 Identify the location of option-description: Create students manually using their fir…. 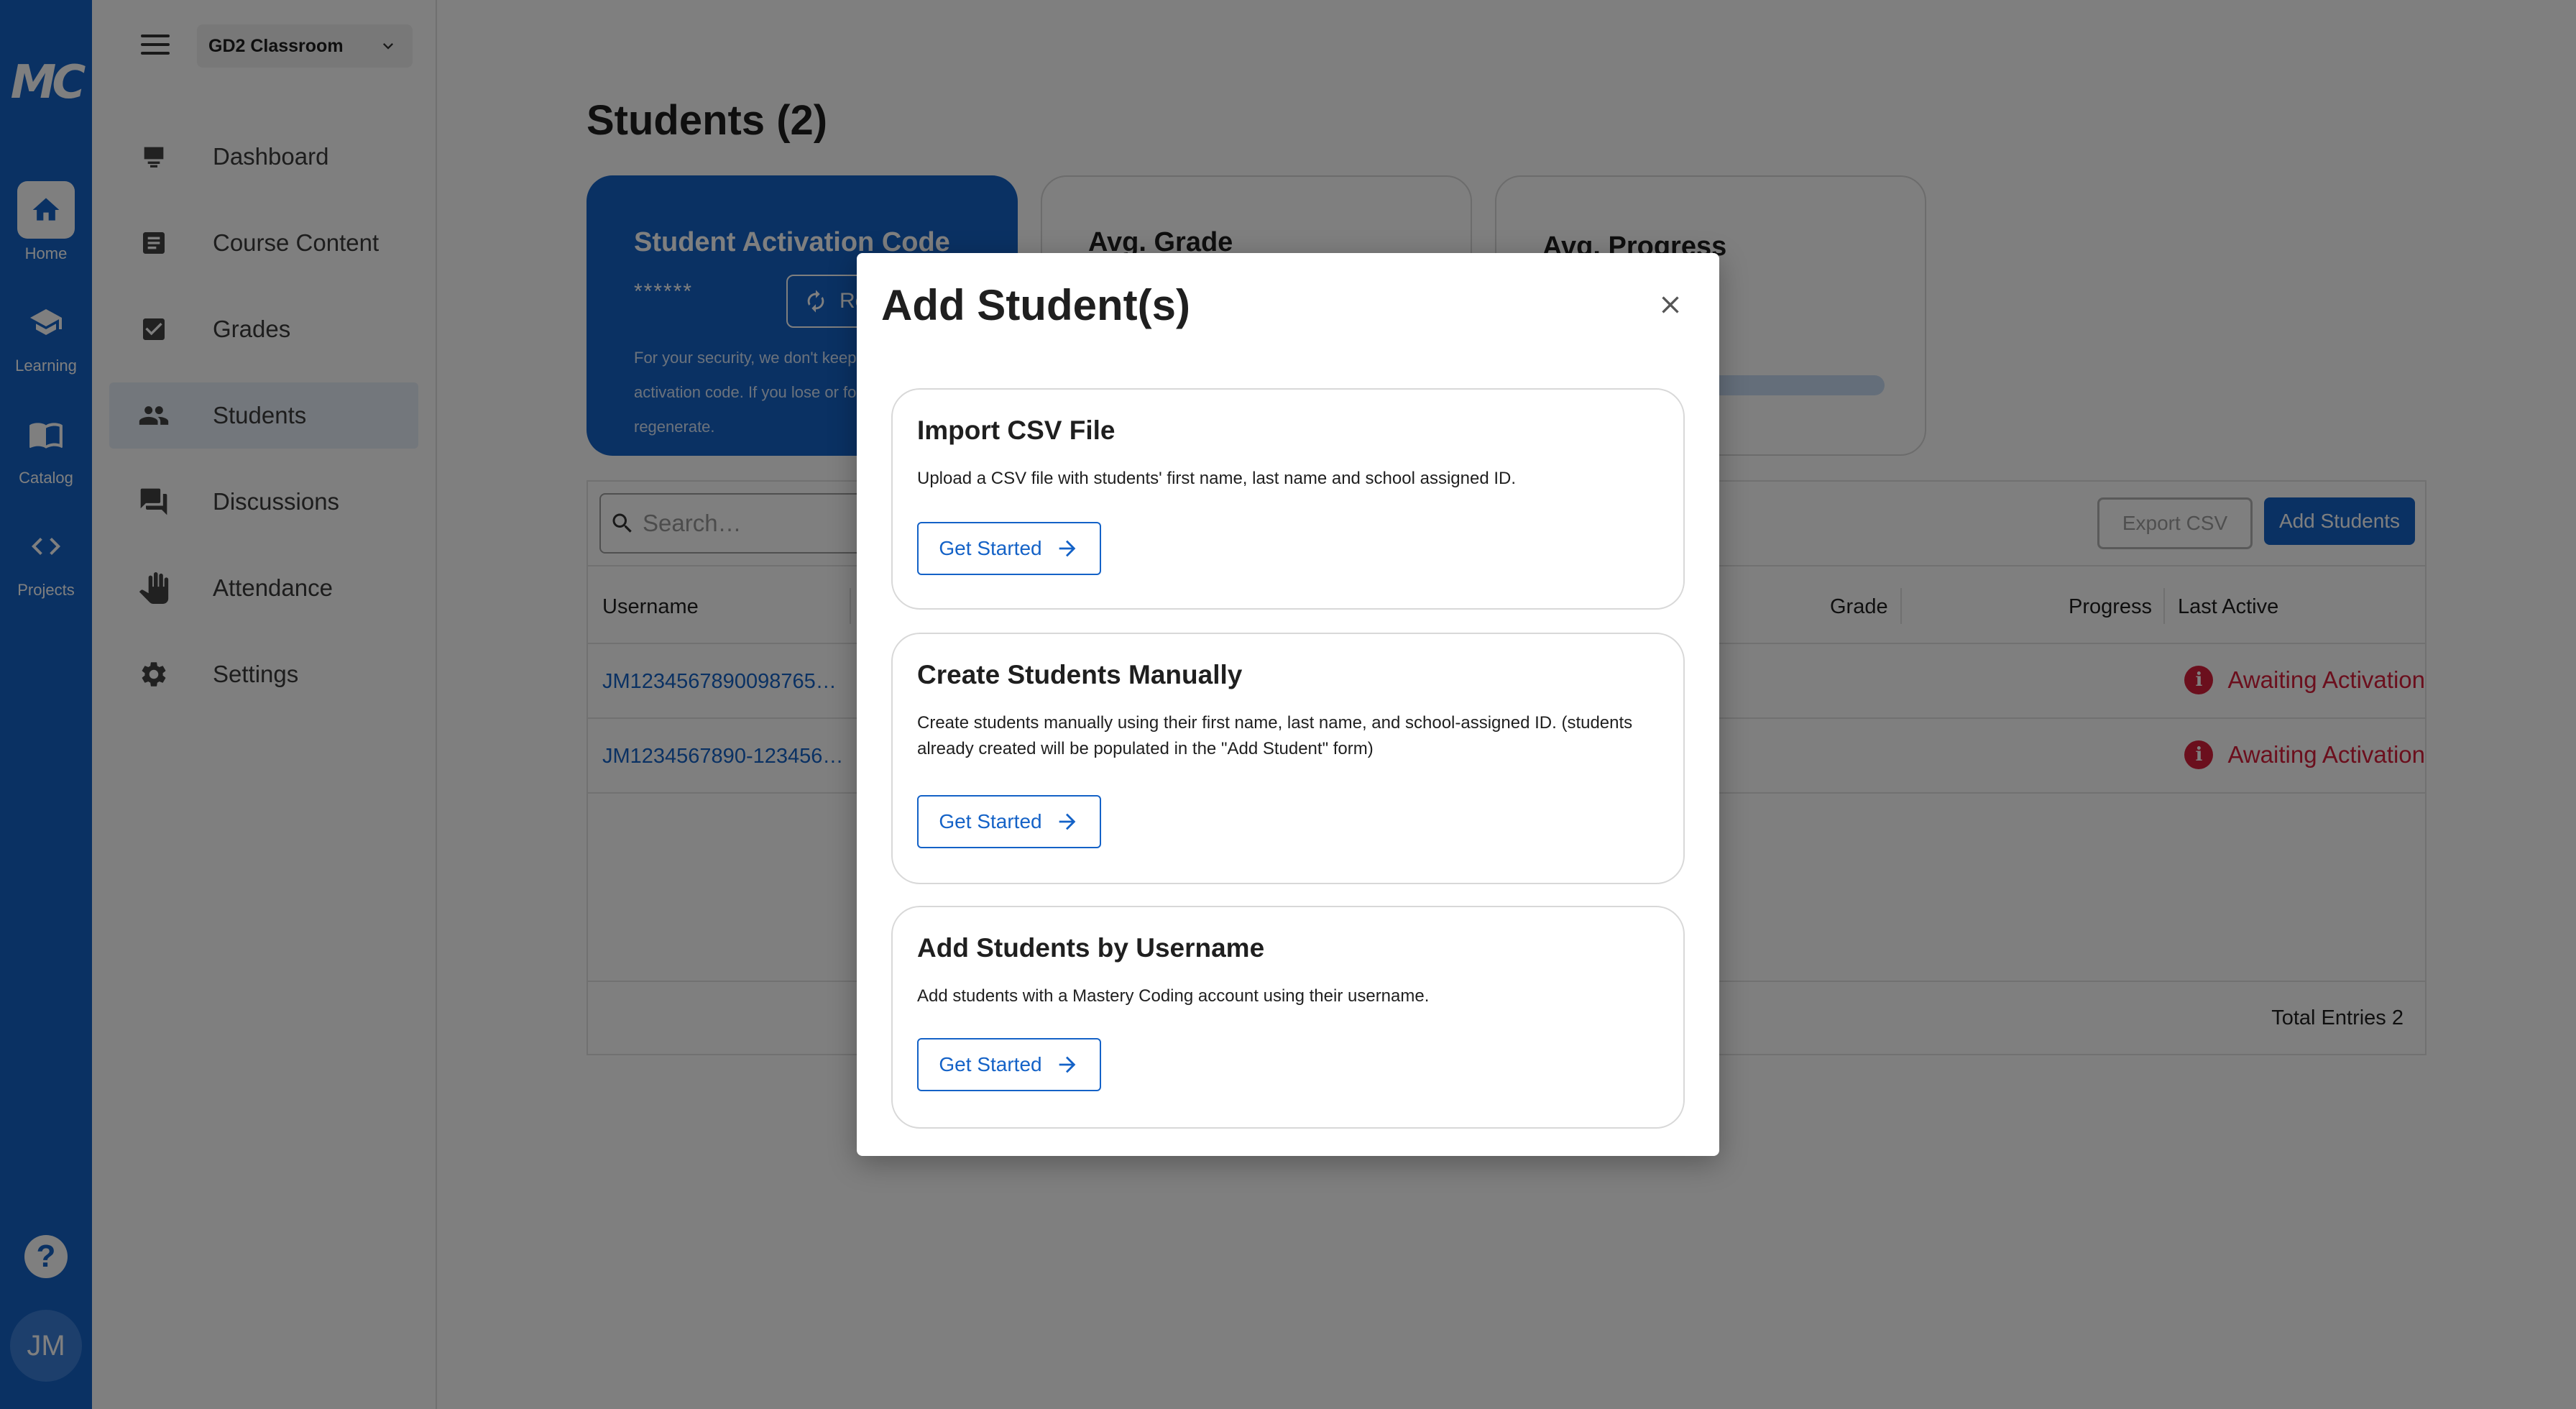
(1275, 735).